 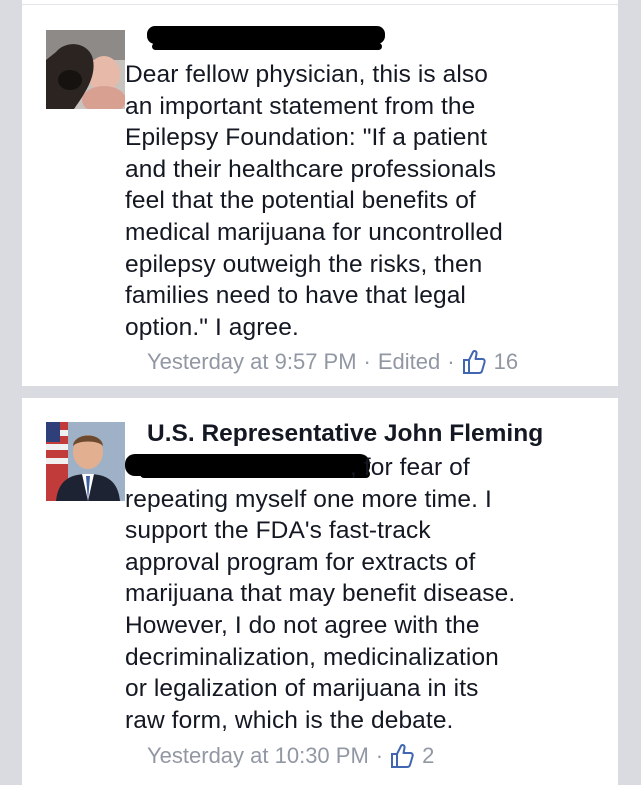 I want to click on comment-line: However, I do not agree with the, so click(x=302, y=625).